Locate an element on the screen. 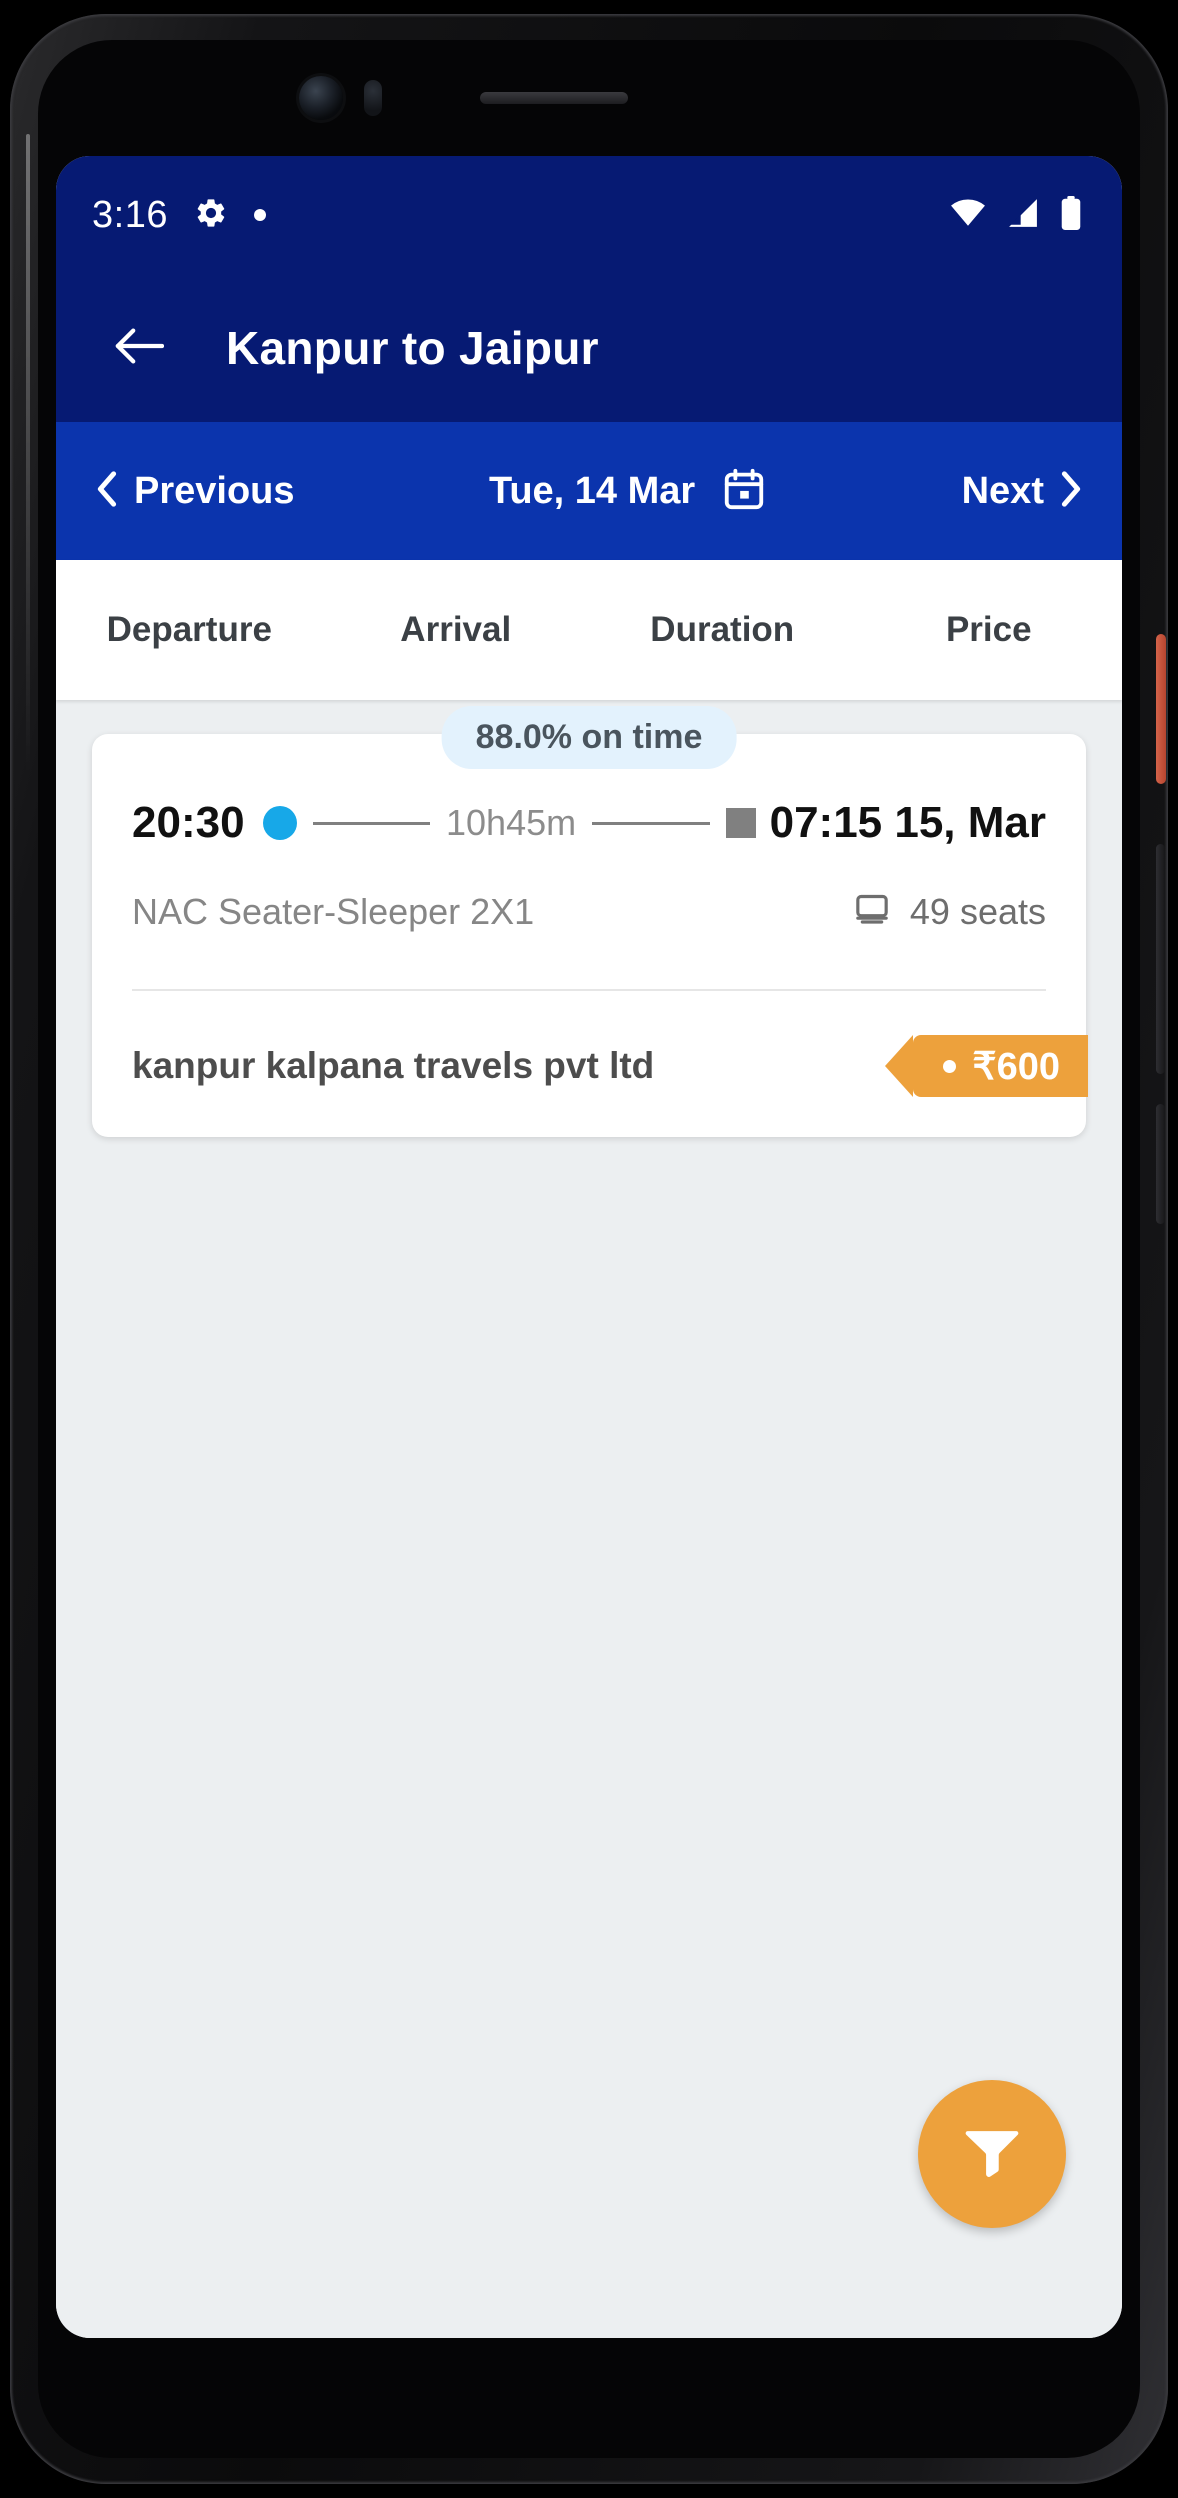  previous-day-button: Previous is located at coordinates (194, 491).